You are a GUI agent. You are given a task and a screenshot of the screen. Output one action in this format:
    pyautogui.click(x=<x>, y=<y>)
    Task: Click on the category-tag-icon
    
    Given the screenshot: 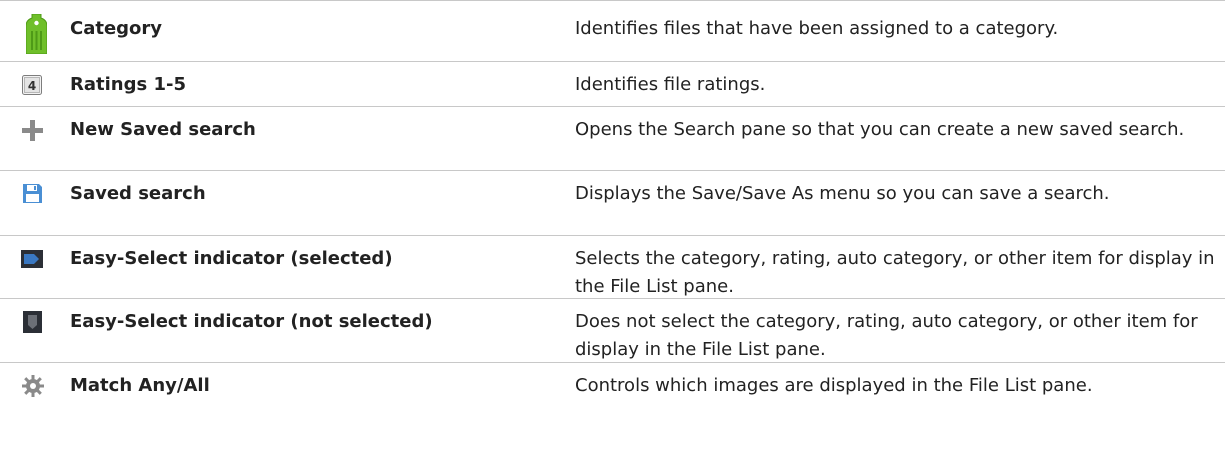 What is the action you would take?
    pyautogui.click(x=36, y=34)
    